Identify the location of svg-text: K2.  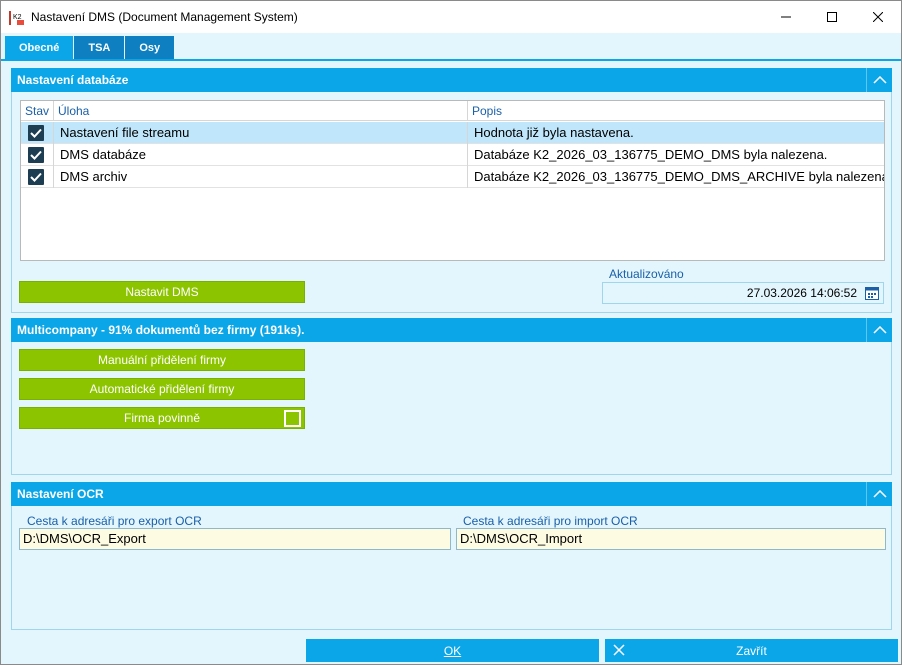
(17, 17).